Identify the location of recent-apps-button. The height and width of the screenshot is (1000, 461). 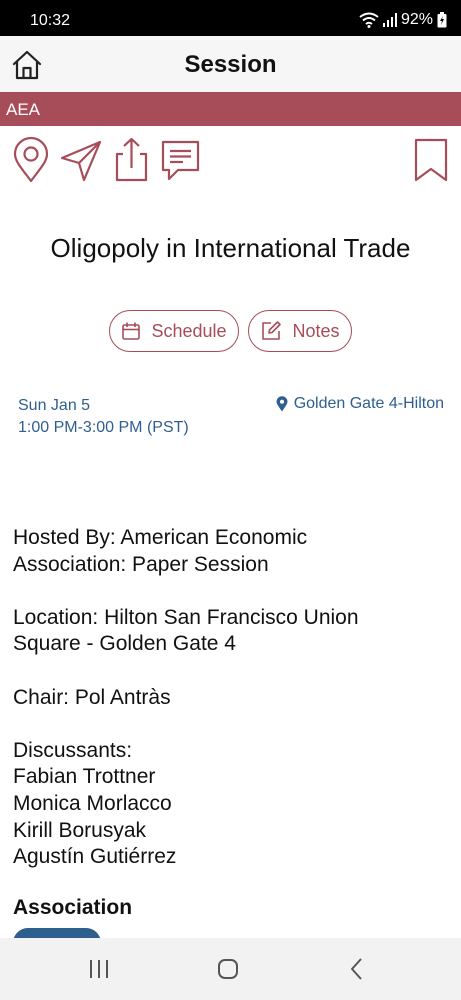
(99, 969).